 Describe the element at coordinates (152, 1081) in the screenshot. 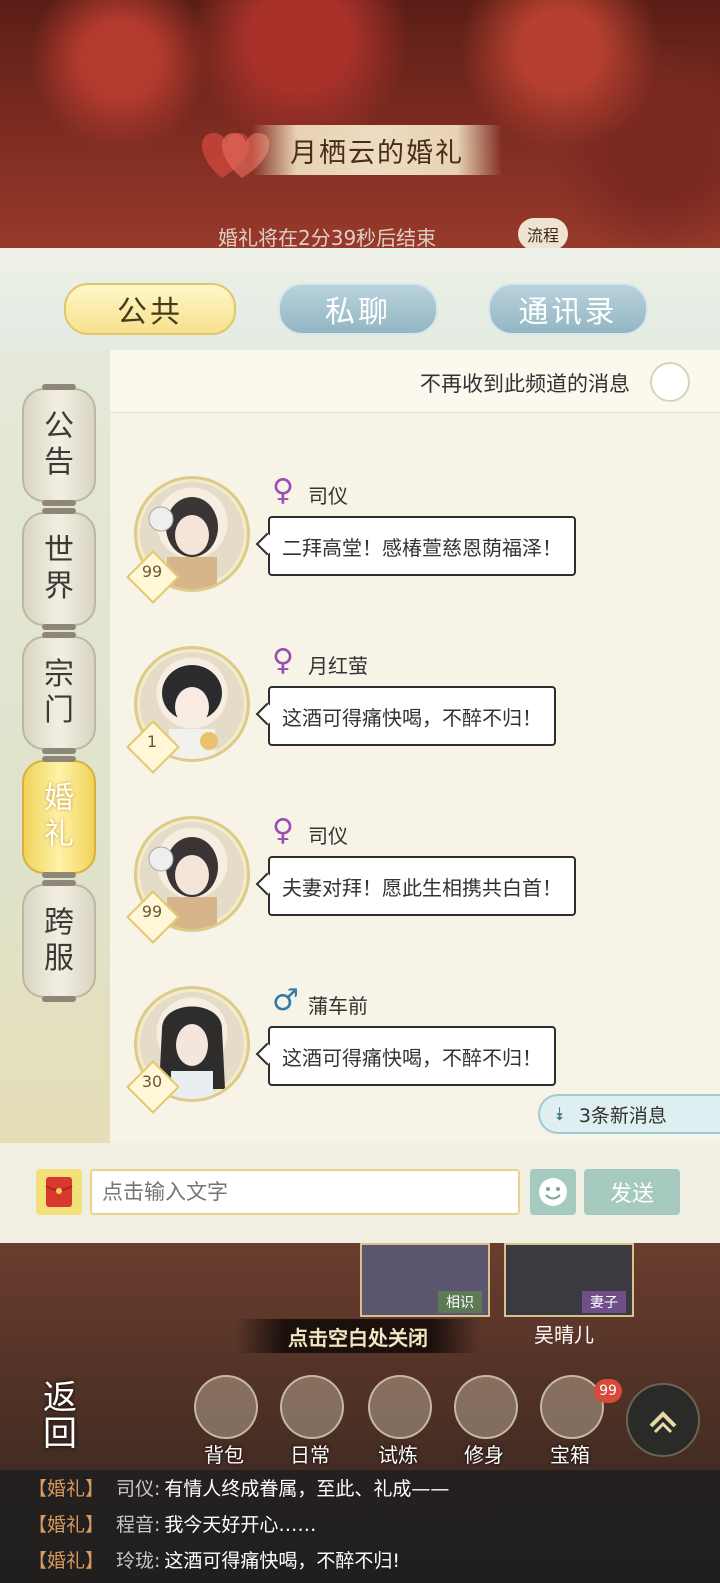

I see `level-value: 30` at that location.